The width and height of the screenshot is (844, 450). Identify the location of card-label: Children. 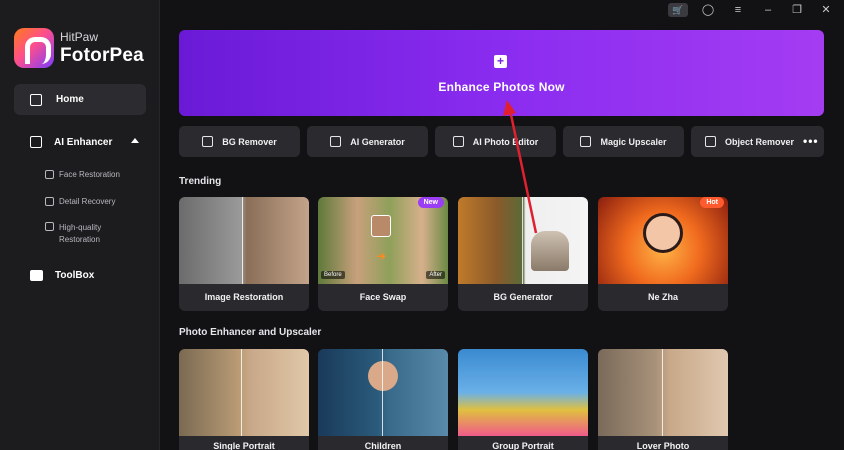
(383, 445).